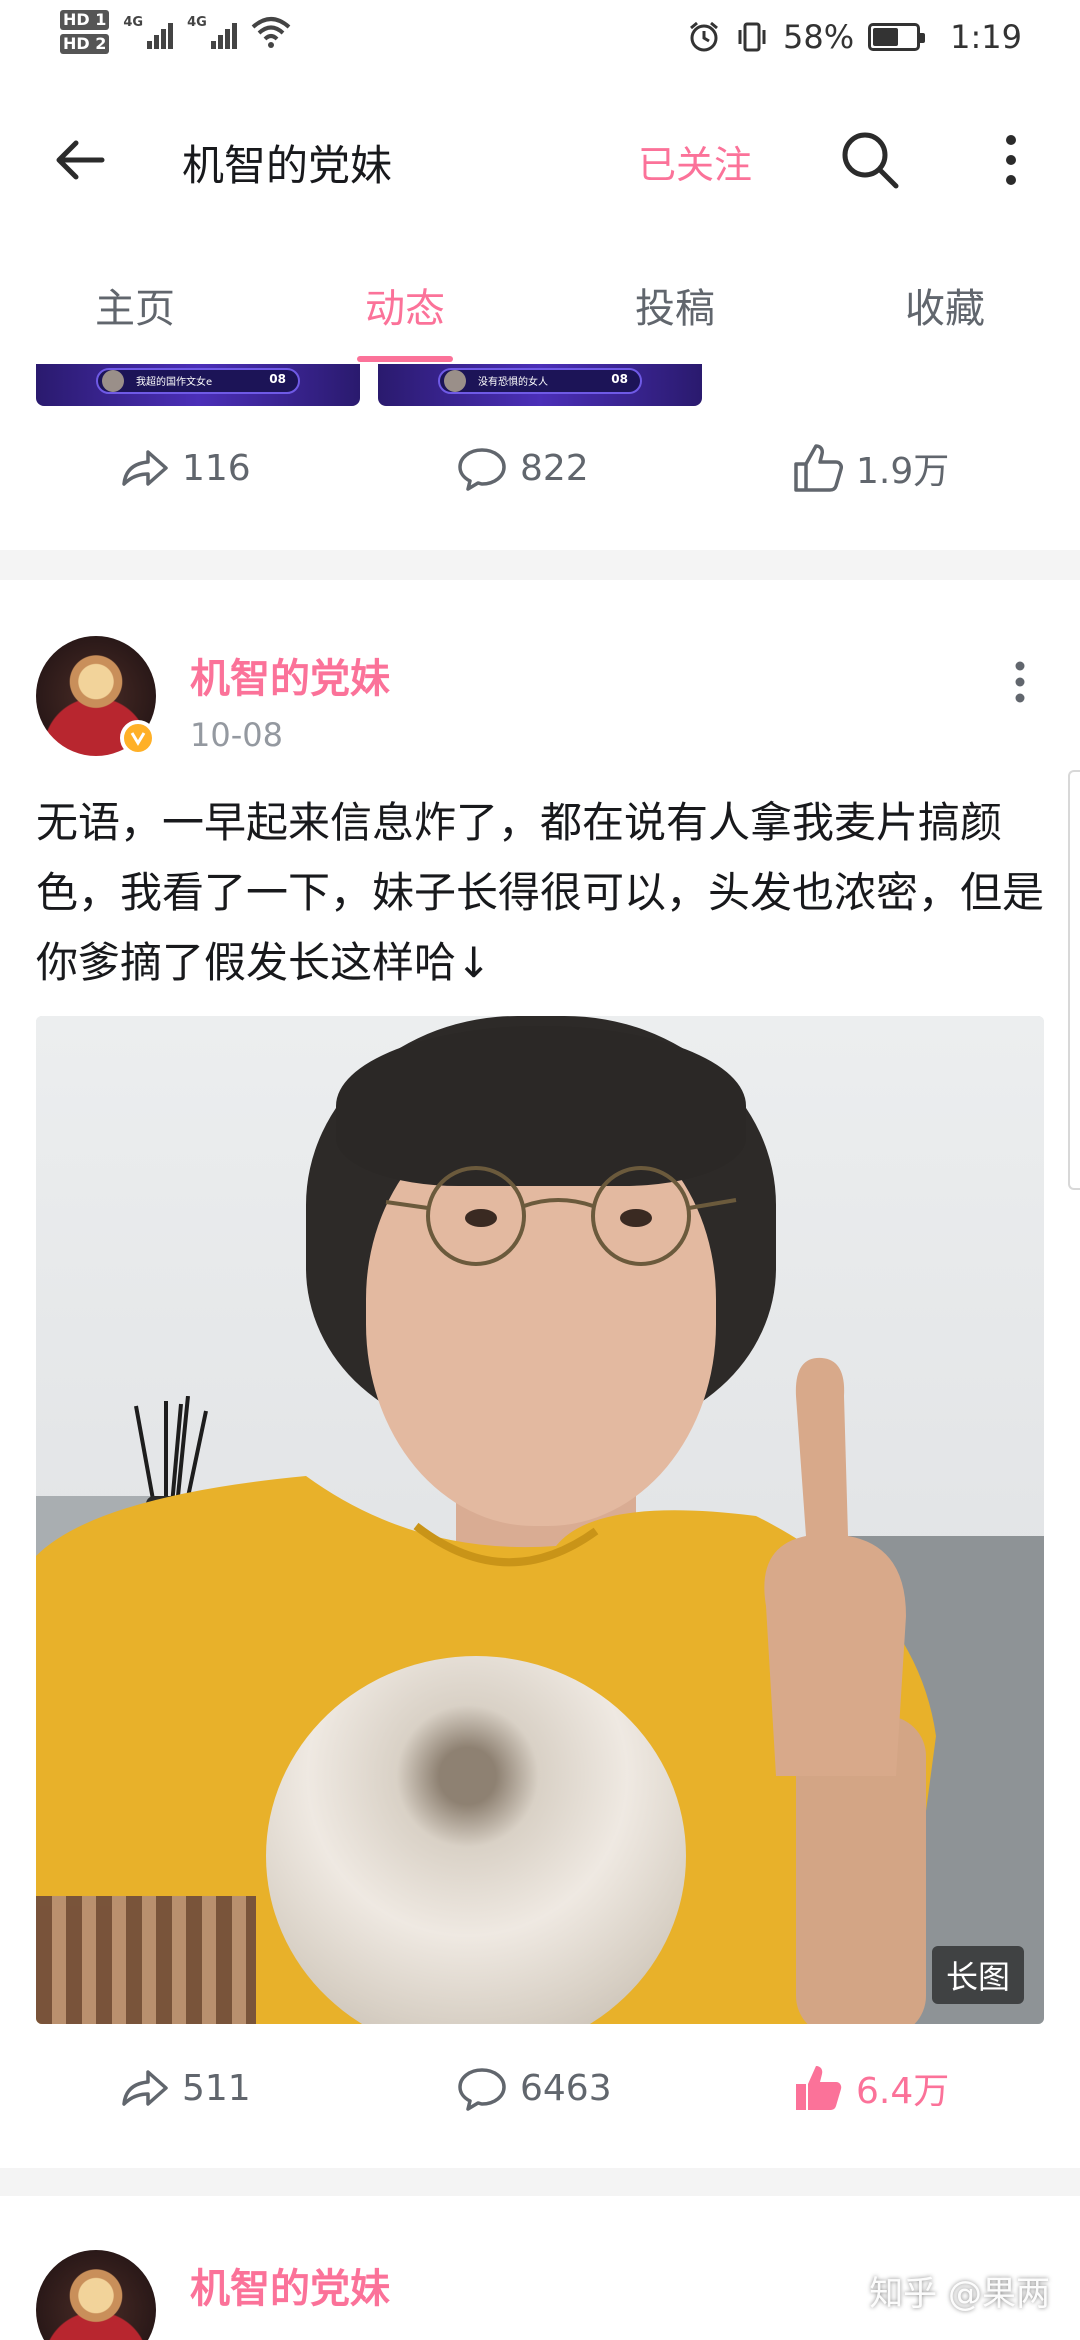 The image size is (1080, 2340). Describe the element at coordinates (80, 160) in the screenshot. I see `back-arrow-icon` at that location.